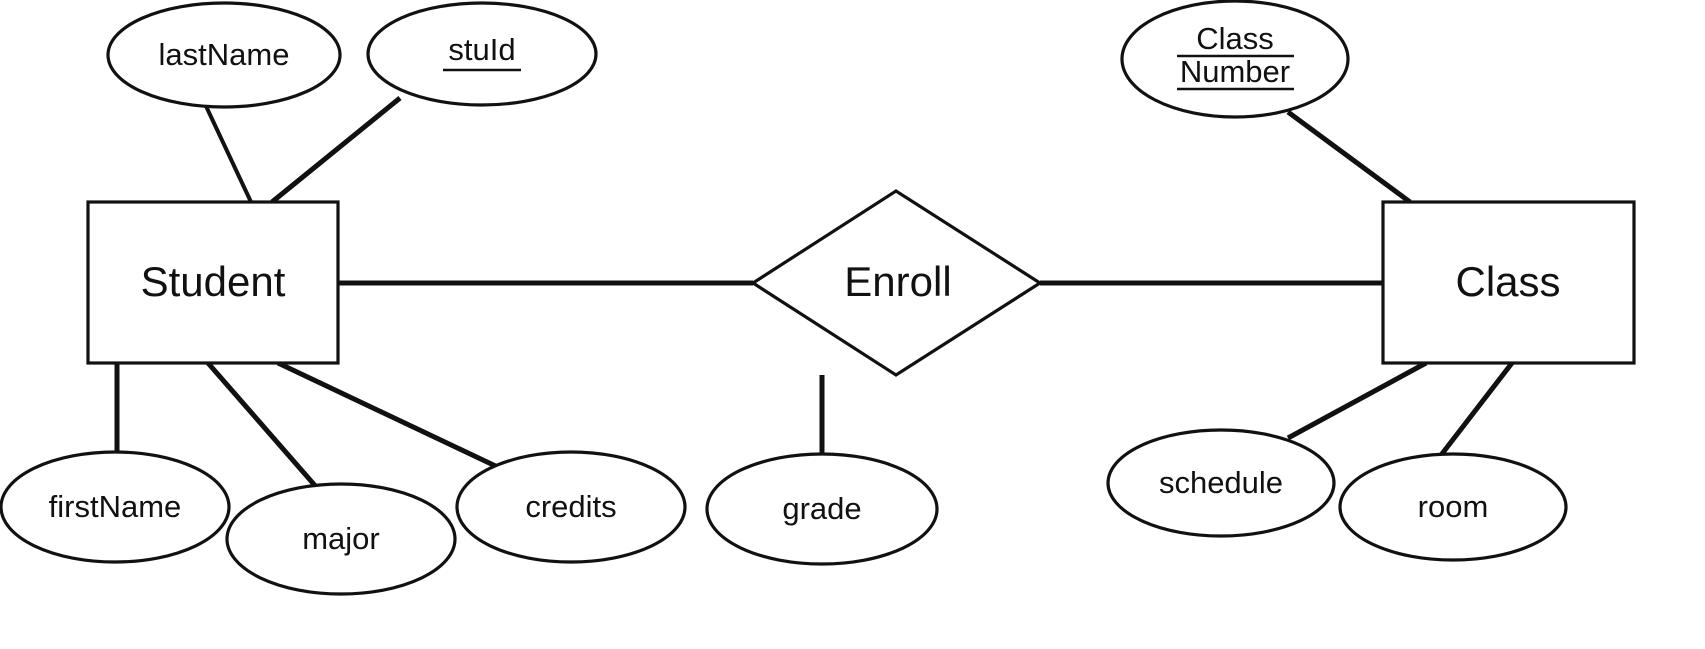 The image size is (1705, 649). I want to click on attribute-major: major, so click(341, 539).